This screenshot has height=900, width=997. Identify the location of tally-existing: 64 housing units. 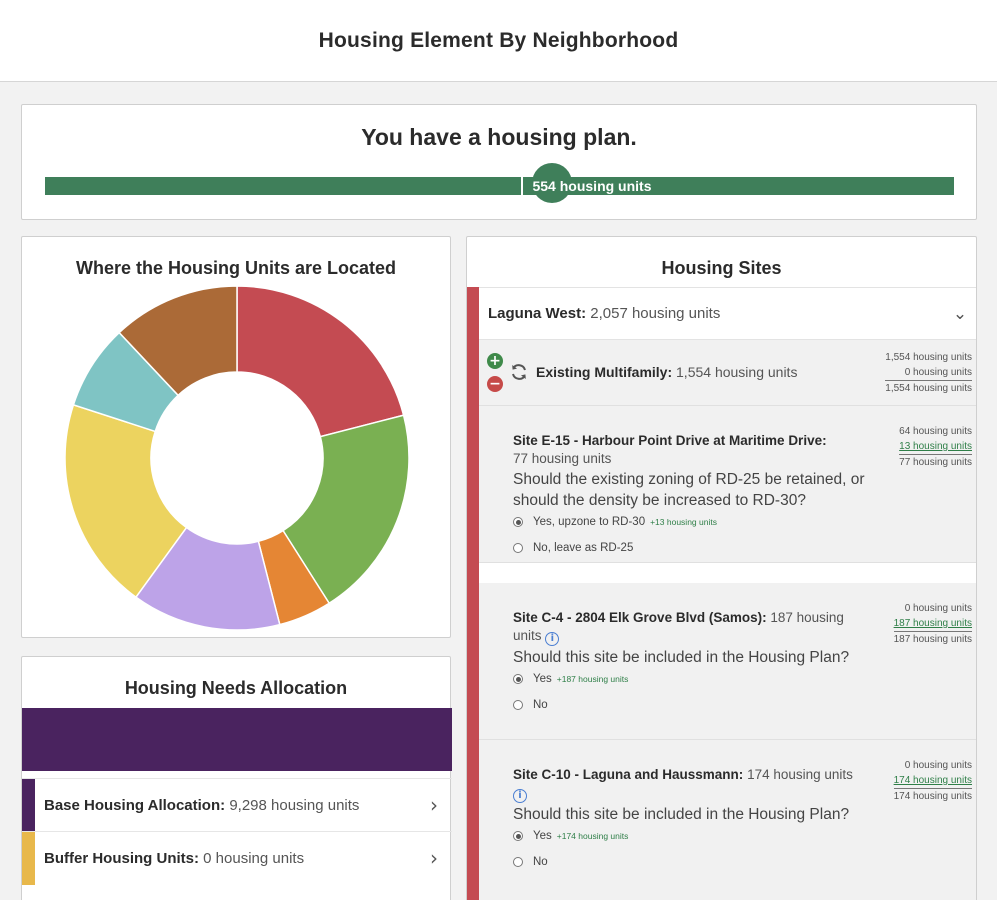
(935, 431).